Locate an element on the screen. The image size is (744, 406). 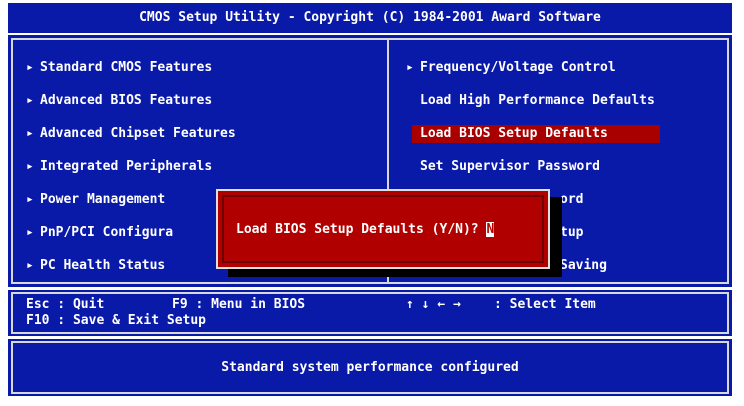
dialog-input: N is located at coordinates (490, 229).